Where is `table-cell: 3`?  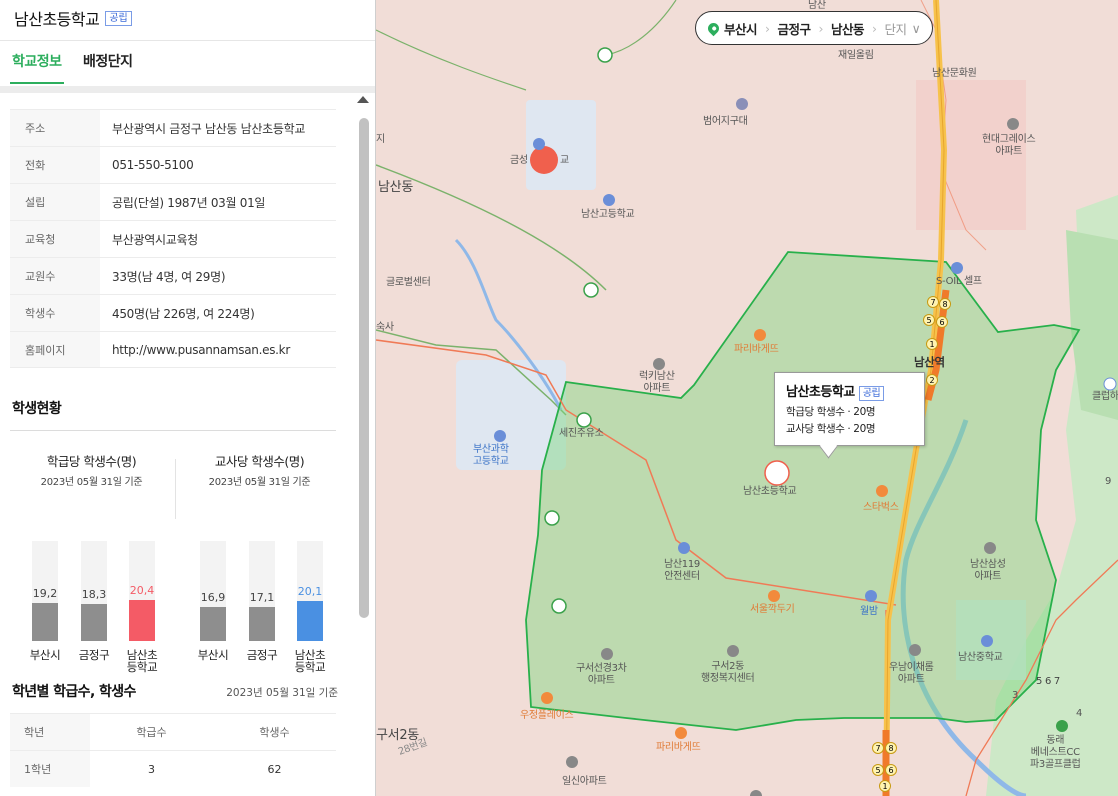 table-cell: 3 is located at coordinates (151, 769).